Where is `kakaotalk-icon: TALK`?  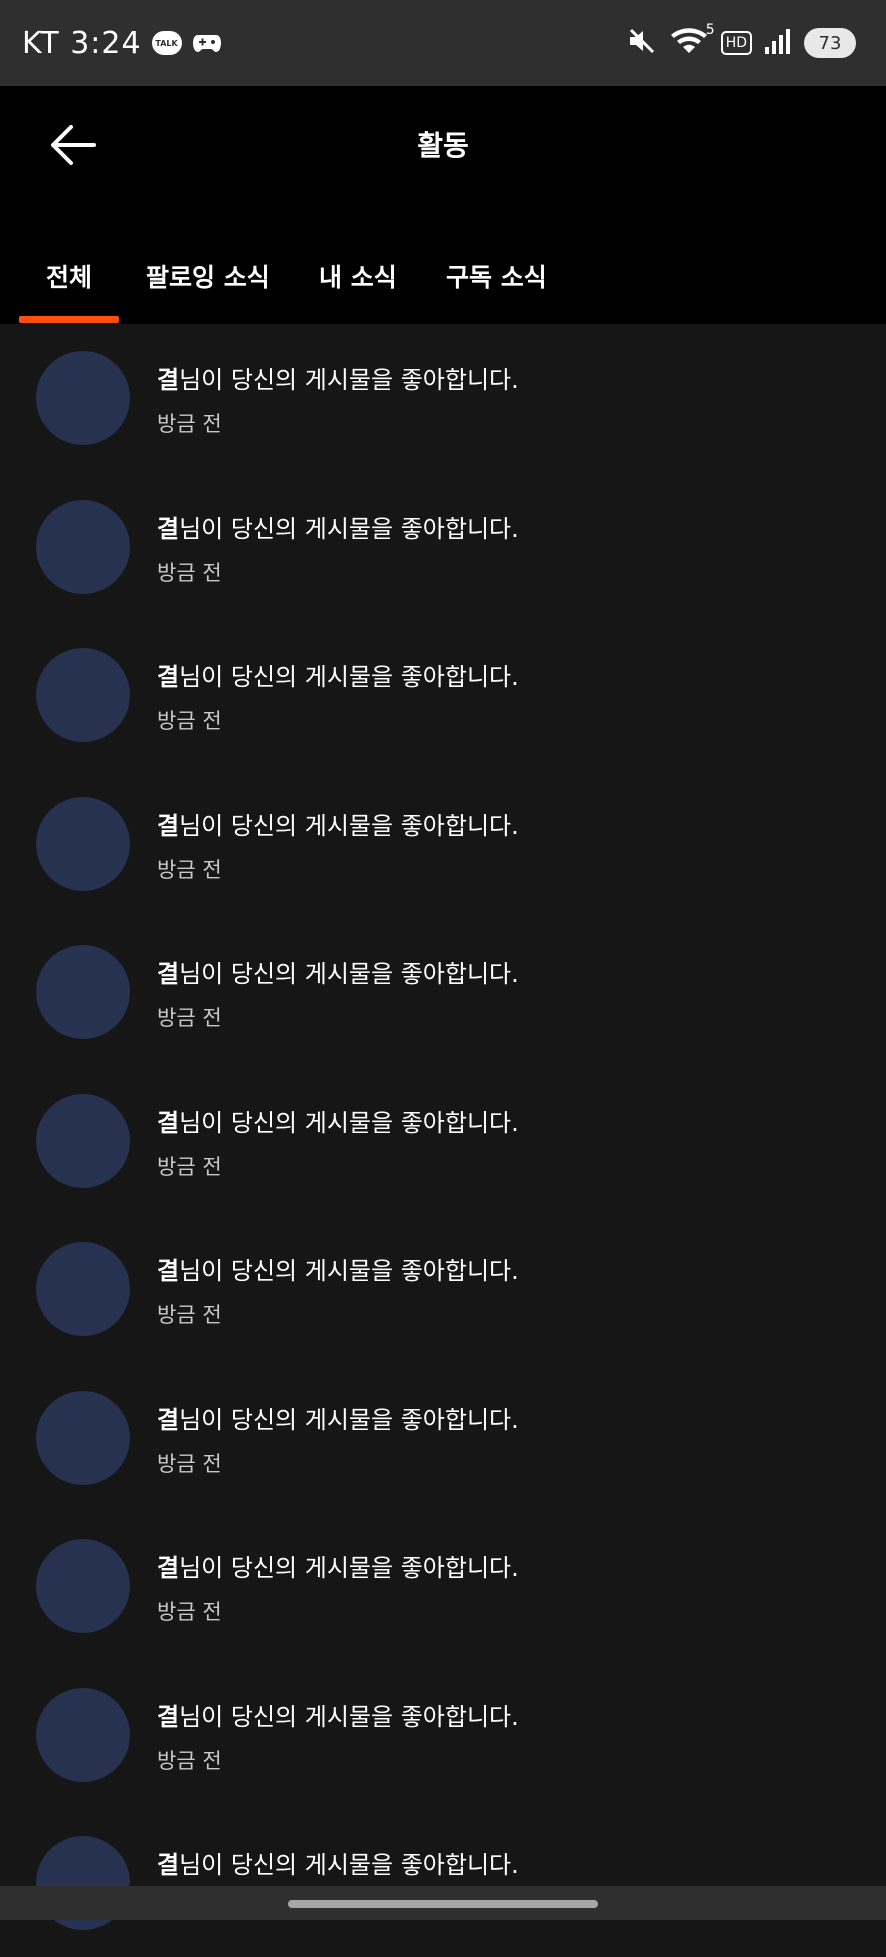
kakaotalk-icon: TALK is located at coordinates (166, 43).